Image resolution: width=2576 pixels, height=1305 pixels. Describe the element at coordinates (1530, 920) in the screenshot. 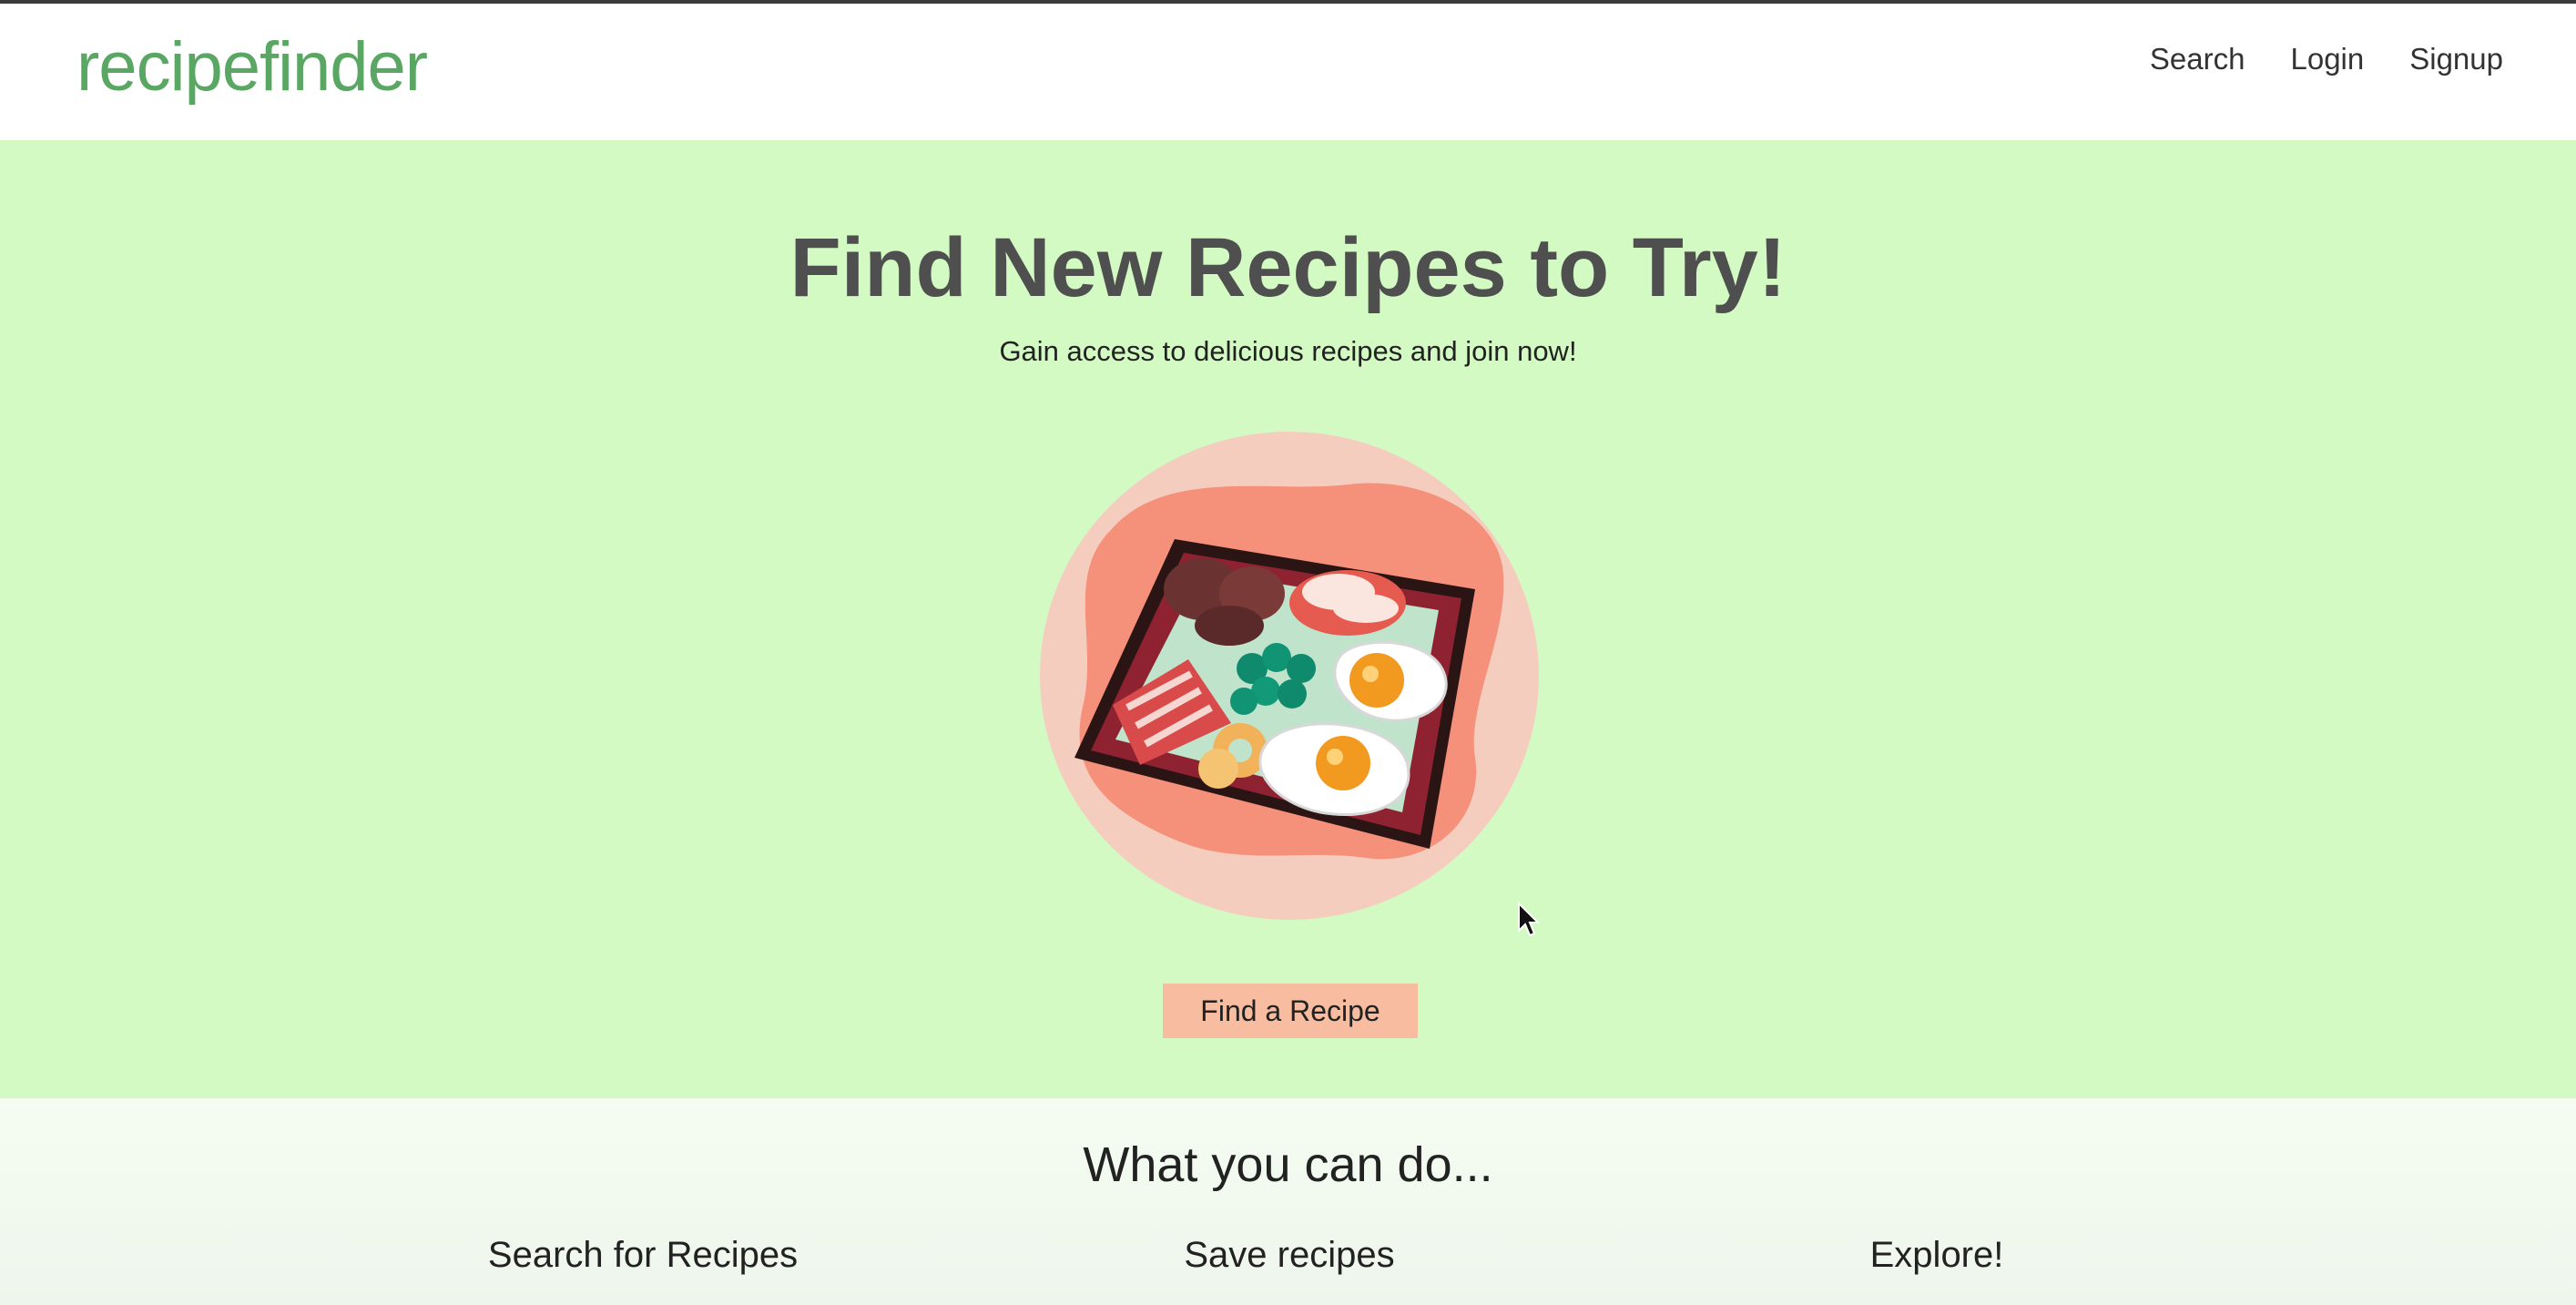

I see `mouse-pointer-icon` at that location.